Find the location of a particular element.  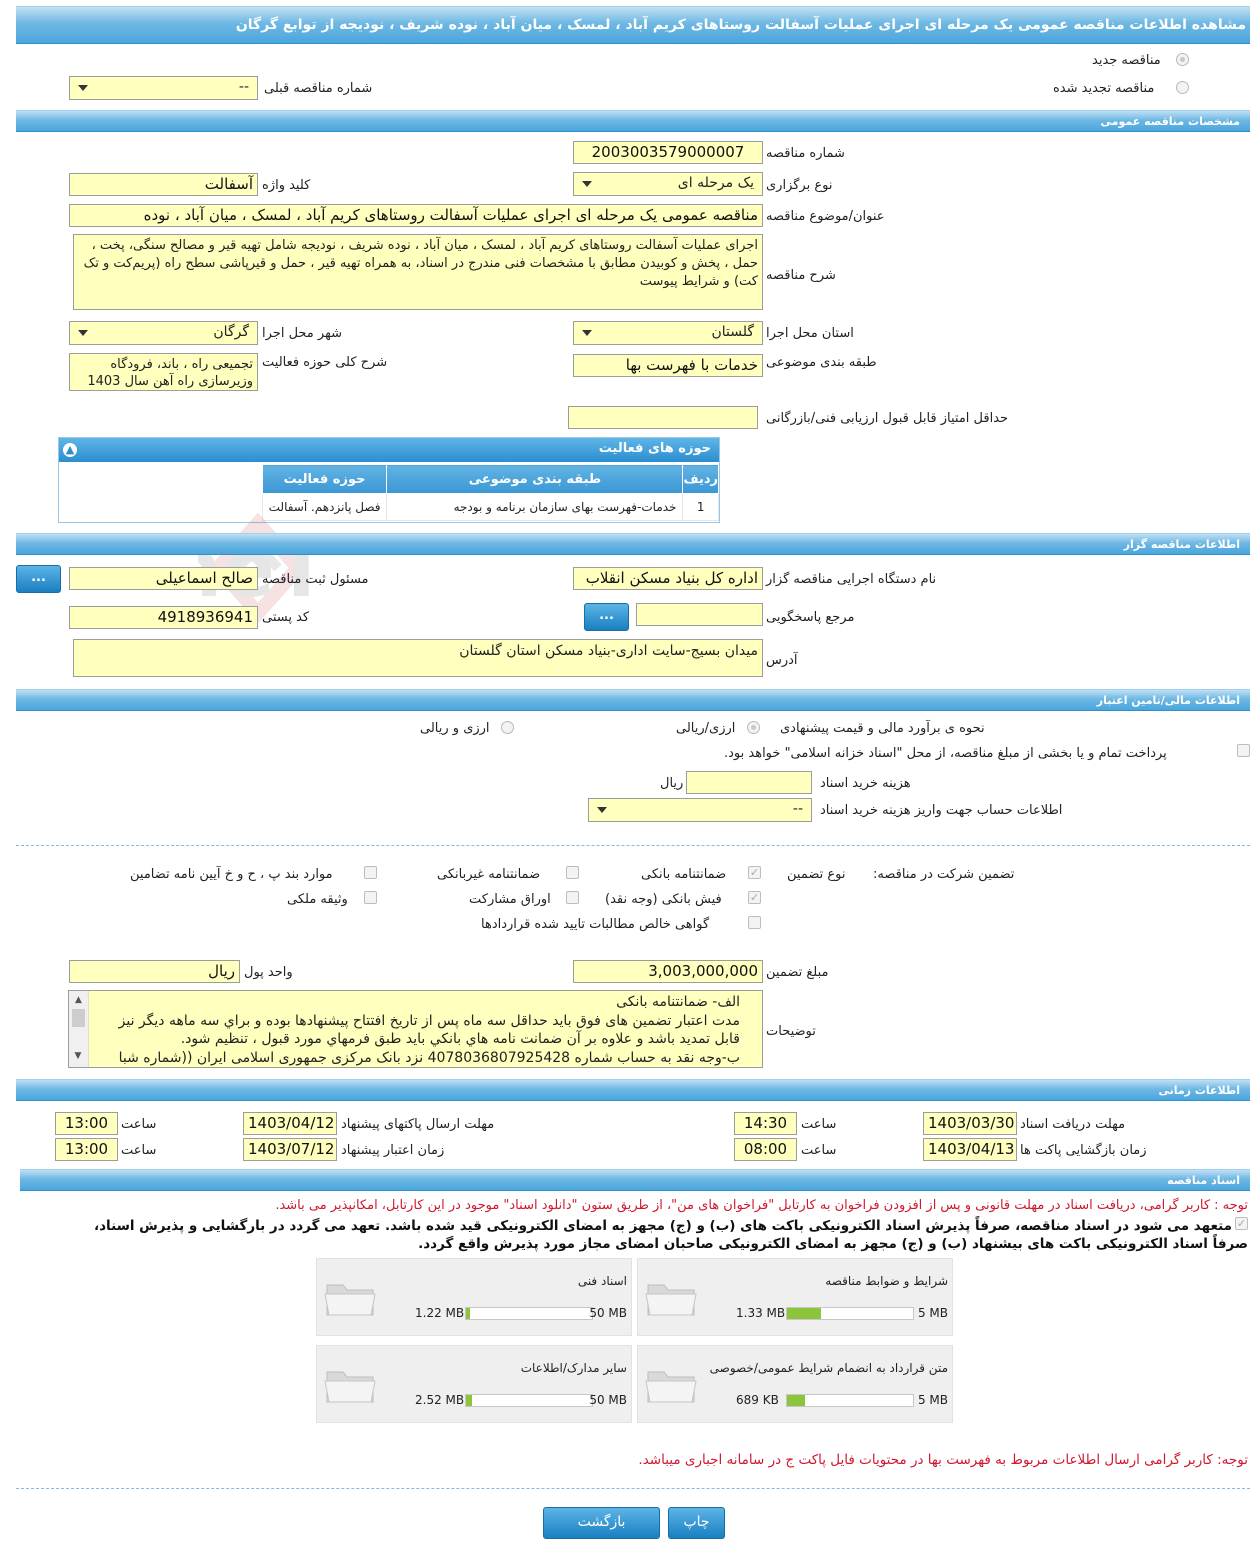

file-card: اسناد فنی 1.22 MB 50 MB is located at coordinates (474, 1297).